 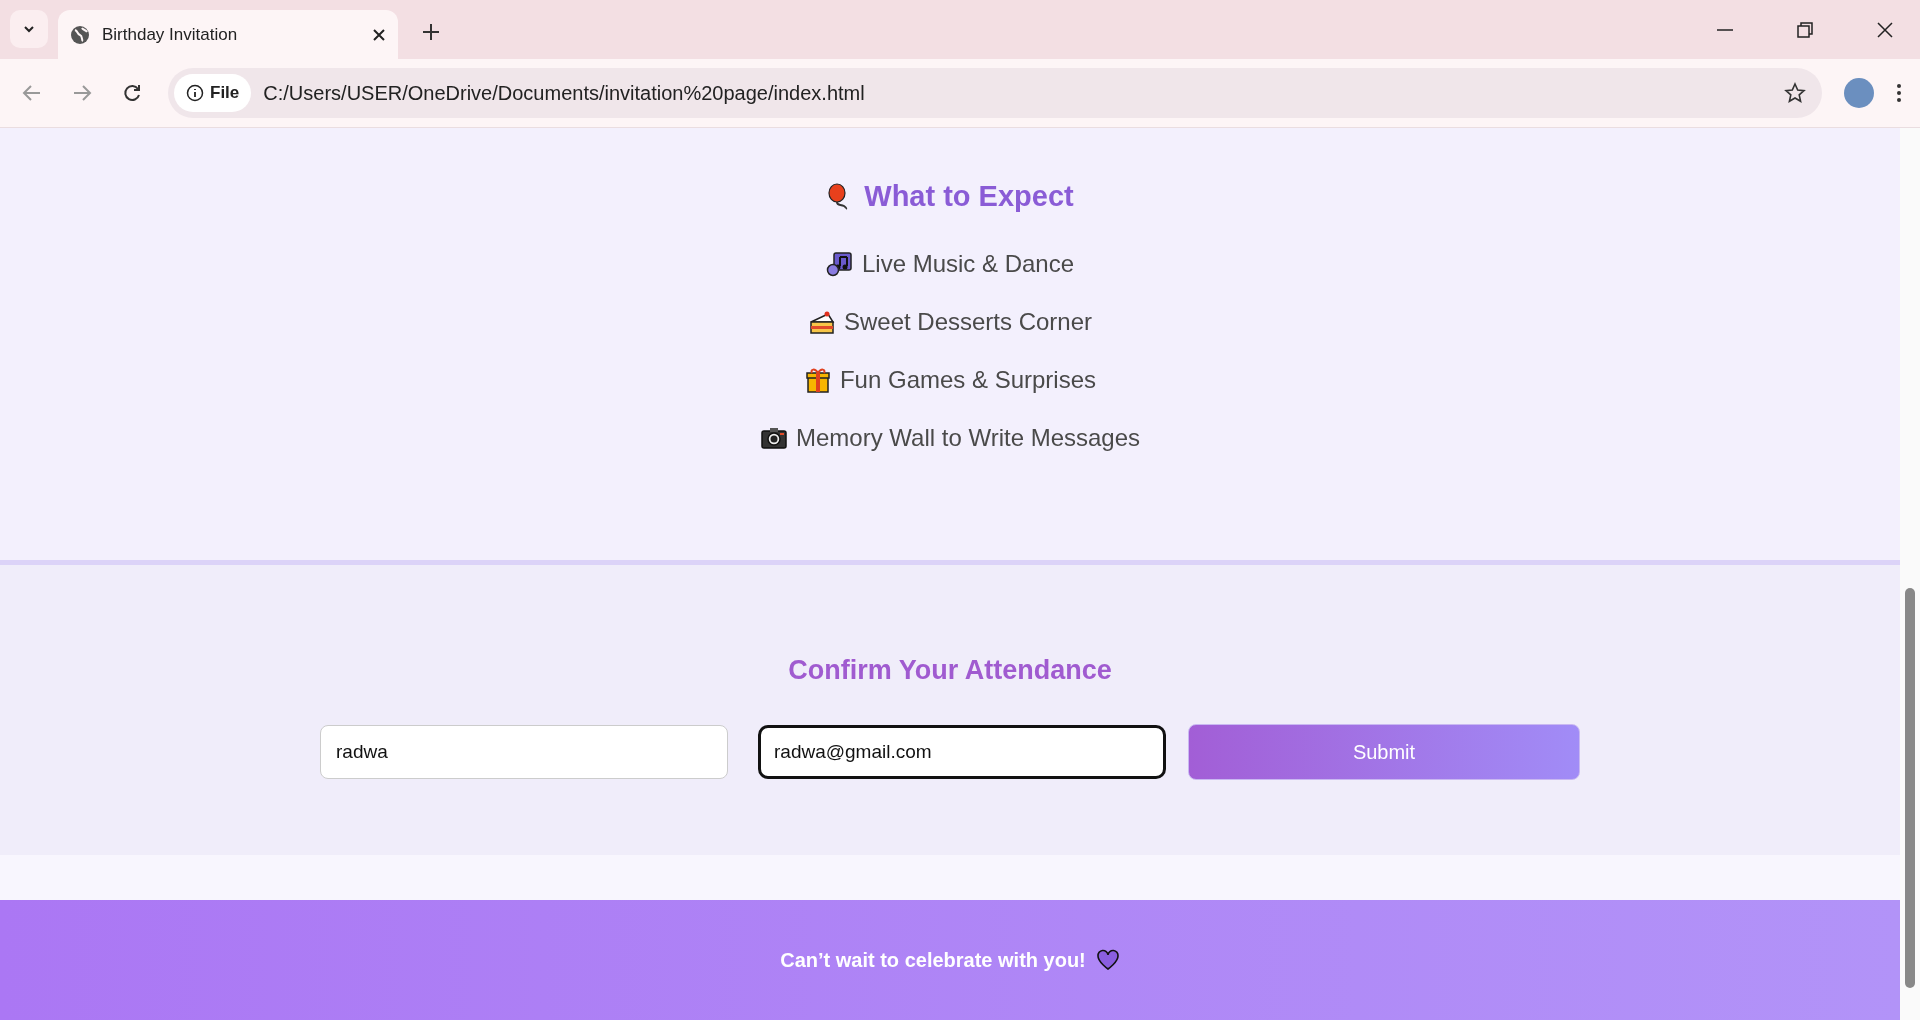 I want to click on name-field: radwa, so click(x=524, y=752).